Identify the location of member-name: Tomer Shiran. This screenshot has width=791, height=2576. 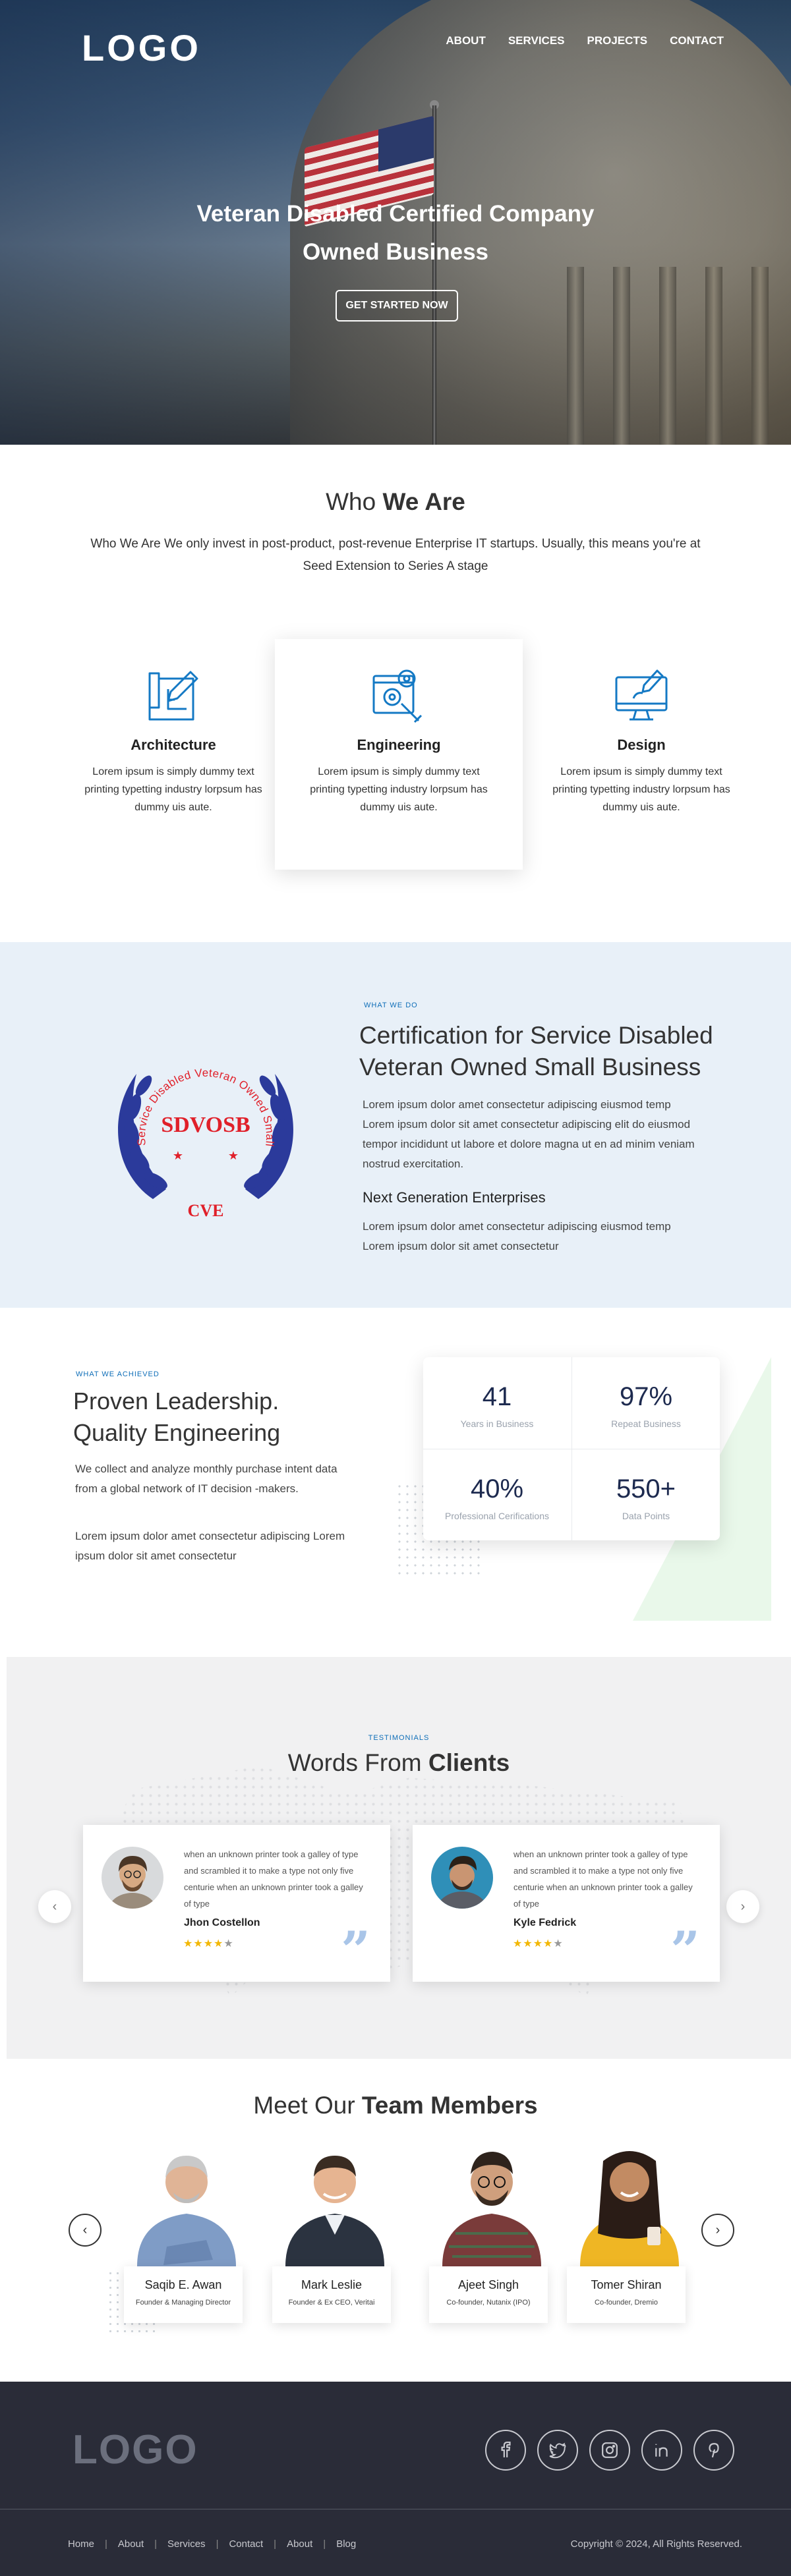
(626, 2284).